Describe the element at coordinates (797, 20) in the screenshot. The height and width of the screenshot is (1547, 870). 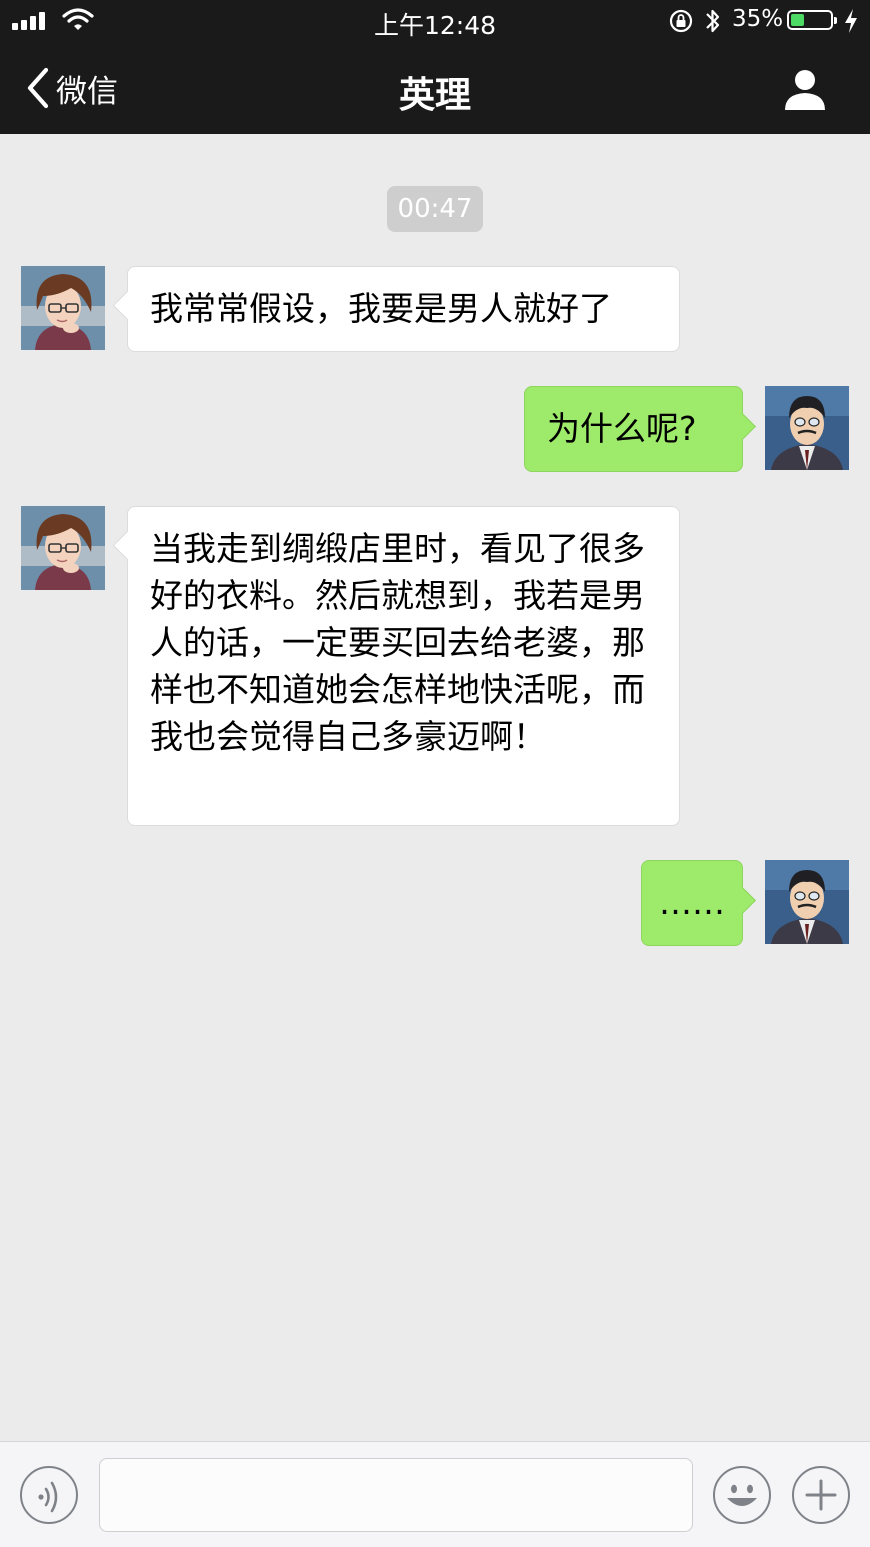
I see `battery-level` at that location.